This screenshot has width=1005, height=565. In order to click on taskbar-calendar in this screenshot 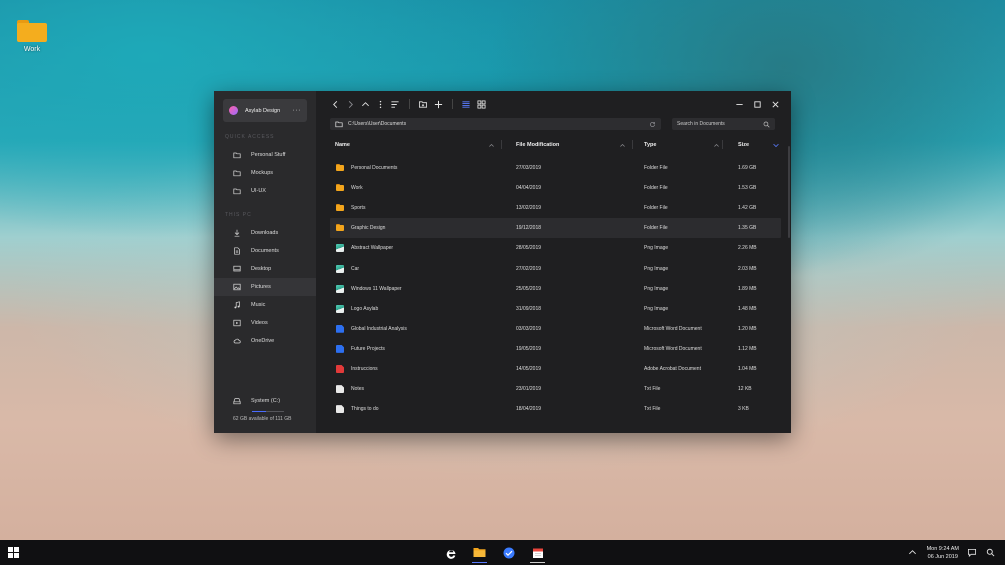, I will do `click(537, 552)`.